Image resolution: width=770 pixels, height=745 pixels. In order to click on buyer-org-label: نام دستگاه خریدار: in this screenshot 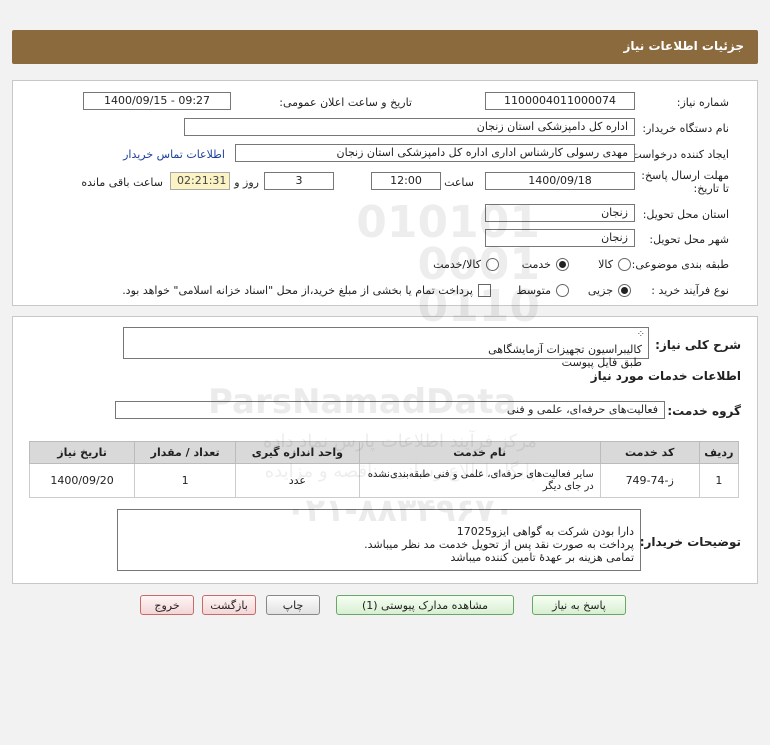, I will do `click(685, 128)`.